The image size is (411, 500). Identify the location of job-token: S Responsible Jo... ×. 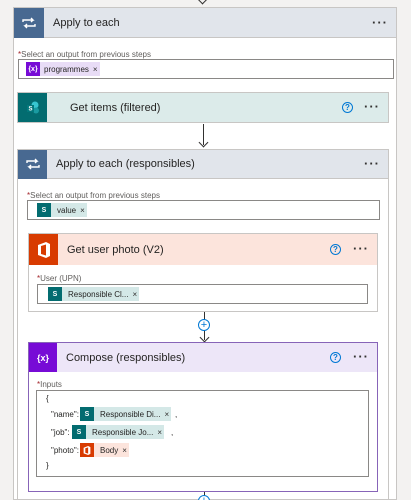
(118, 432).